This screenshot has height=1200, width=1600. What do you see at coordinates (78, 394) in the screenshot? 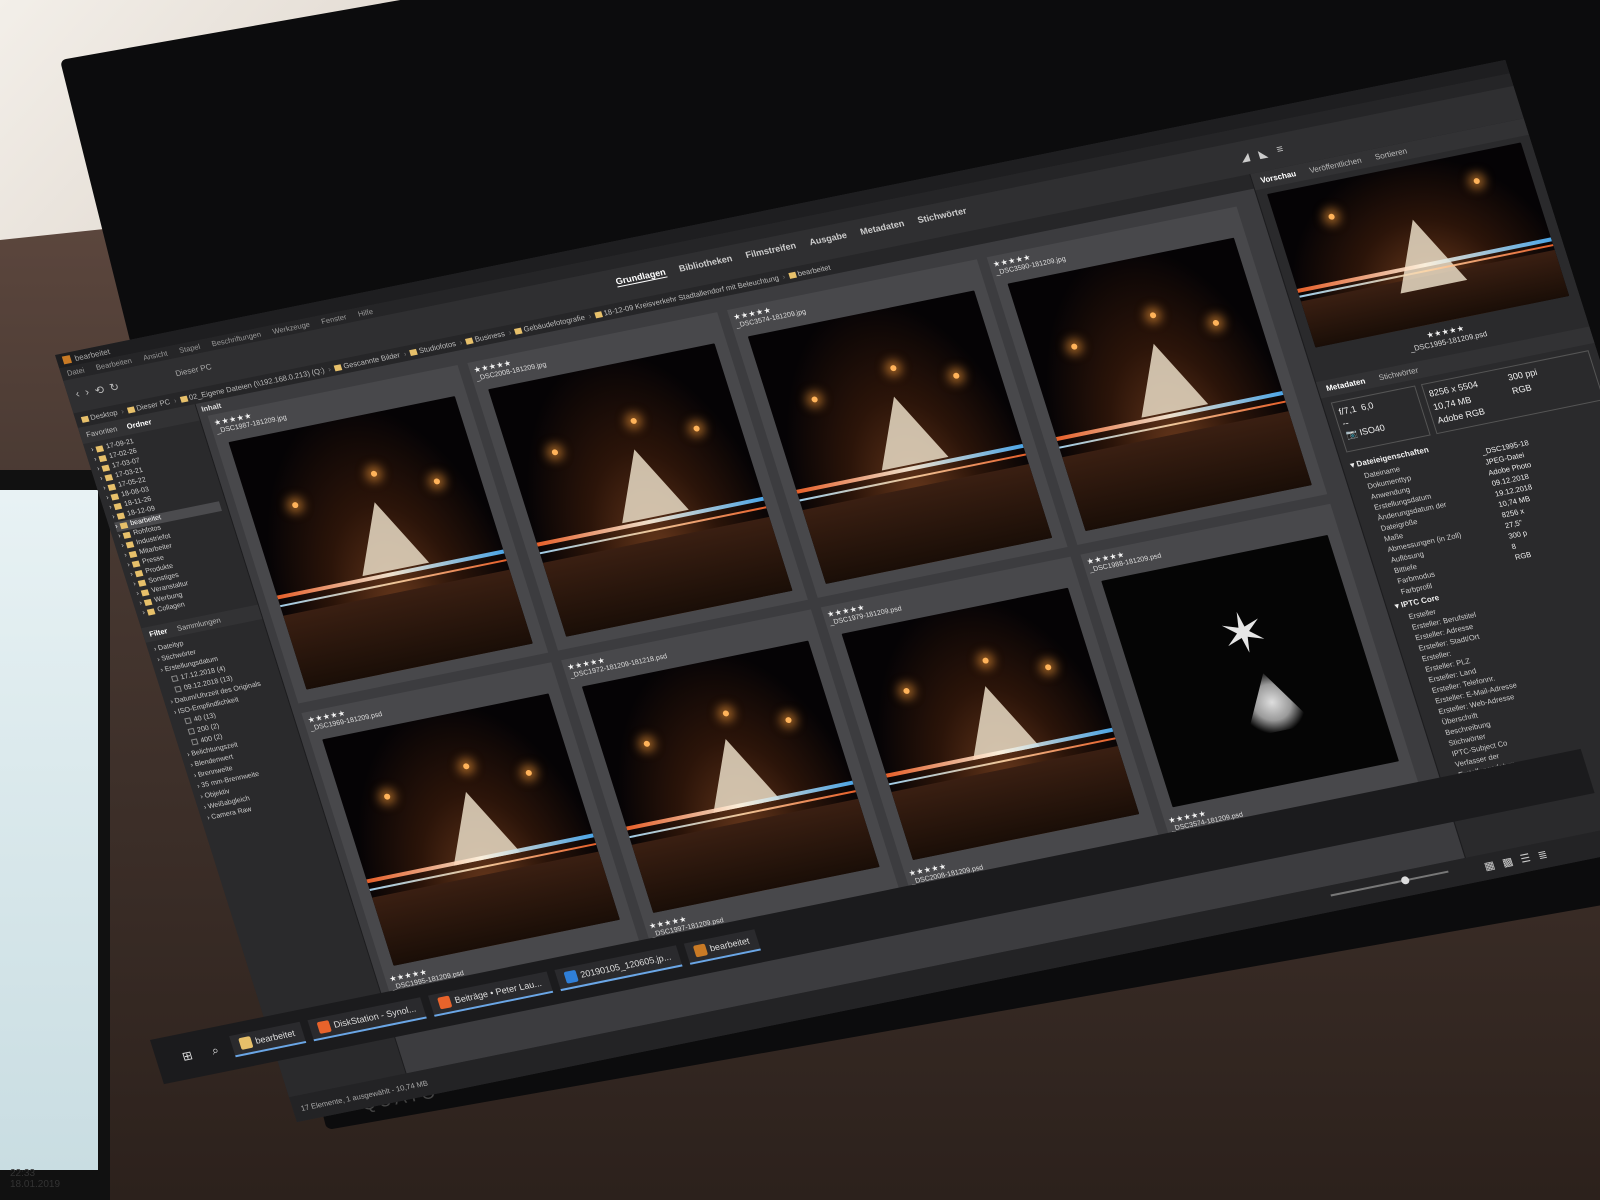
I see `back-button: ‹` at bounding box center [78, 394].